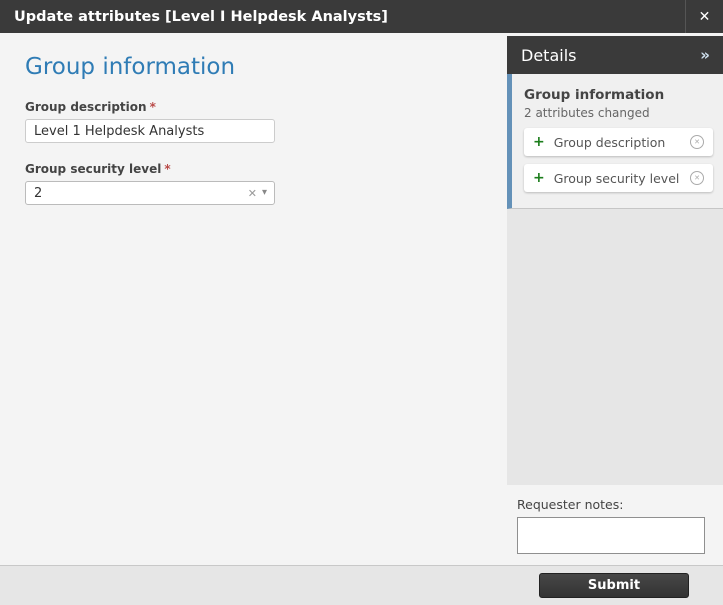 The height and width of the screenshot is (605, 723). I want to click on group-description-label-text: Group description, so click(86, 107).